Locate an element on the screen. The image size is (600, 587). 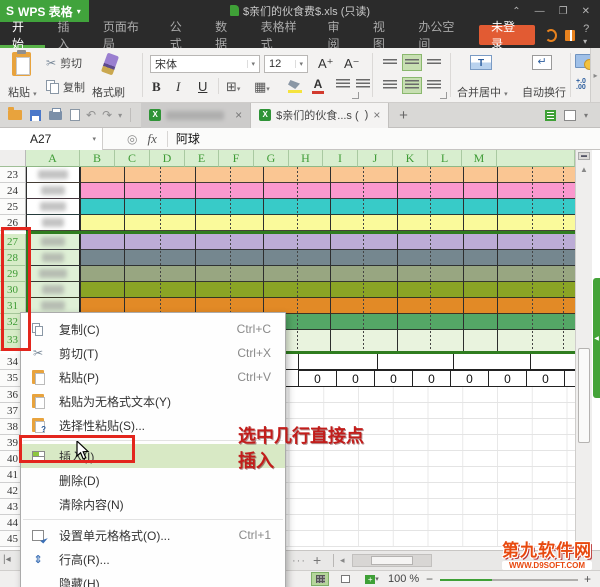
sheet-more-button: ··· is located at coordinates (299, 561).